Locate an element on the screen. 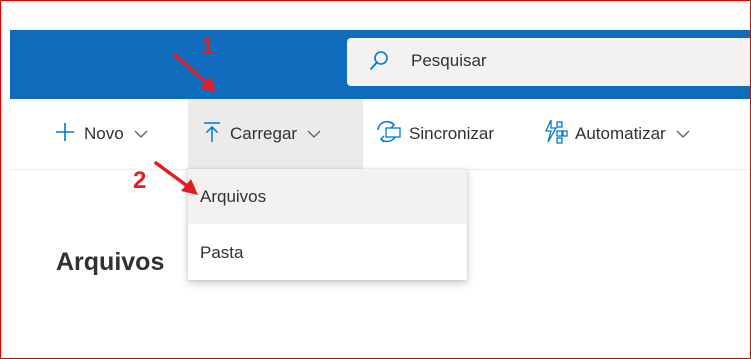  search-box: Pesquisar is located at coordinates (549, 62).